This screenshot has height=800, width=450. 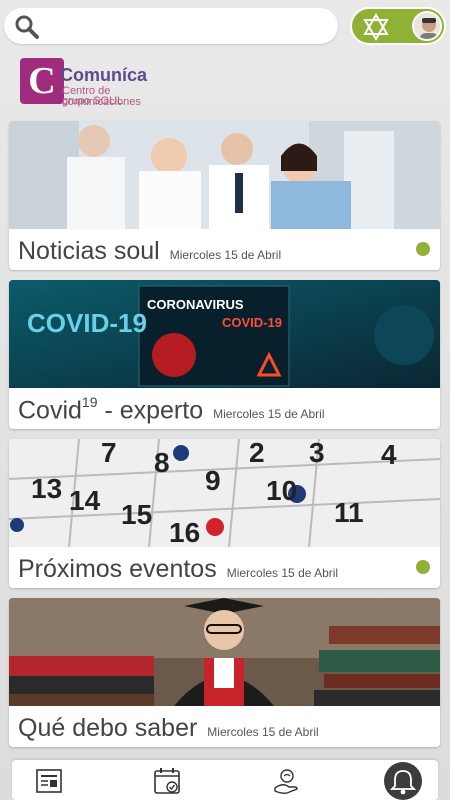 What do you see at coordinates (89, 401) in the screenshot?
I see `card-title-sup: 19` at bounding box center [89, 401].